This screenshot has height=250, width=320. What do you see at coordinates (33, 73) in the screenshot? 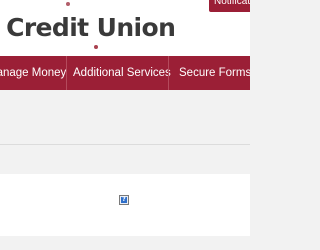
I see `nav-item-manage-money: Manage Money` at bounding box center [33, 73].